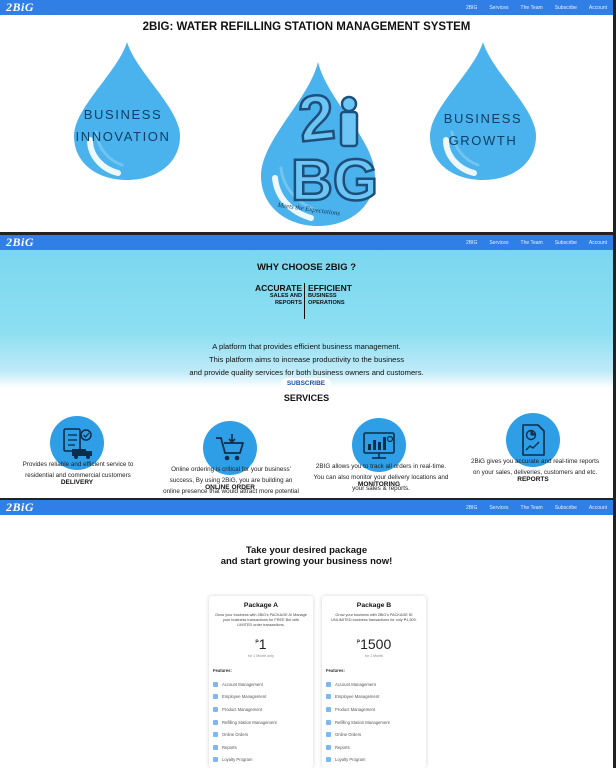 The width and height of the screenshot is (616, 768). I want to click on logo-bg: BG, so click(334, 180).